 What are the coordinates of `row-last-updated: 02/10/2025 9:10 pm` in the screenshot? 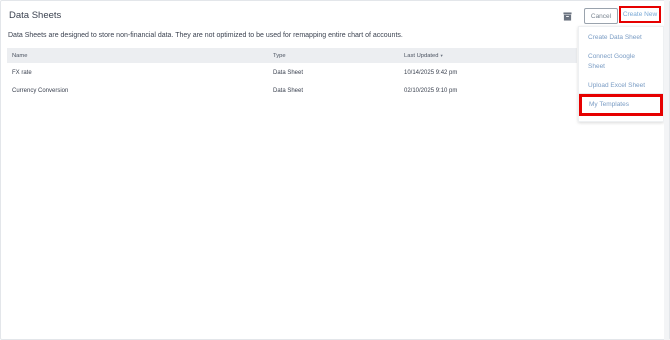 It's located at (431, 91).